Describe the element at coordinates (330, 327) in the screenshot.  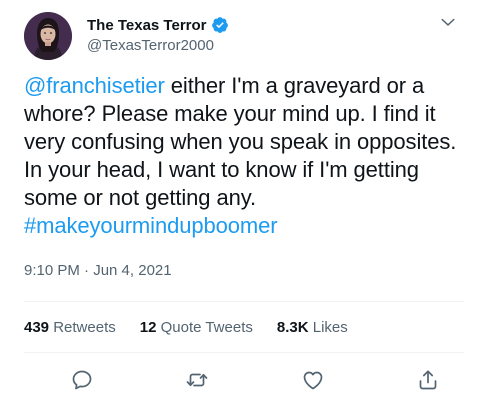
I see `likes-label: Likes` at that location.